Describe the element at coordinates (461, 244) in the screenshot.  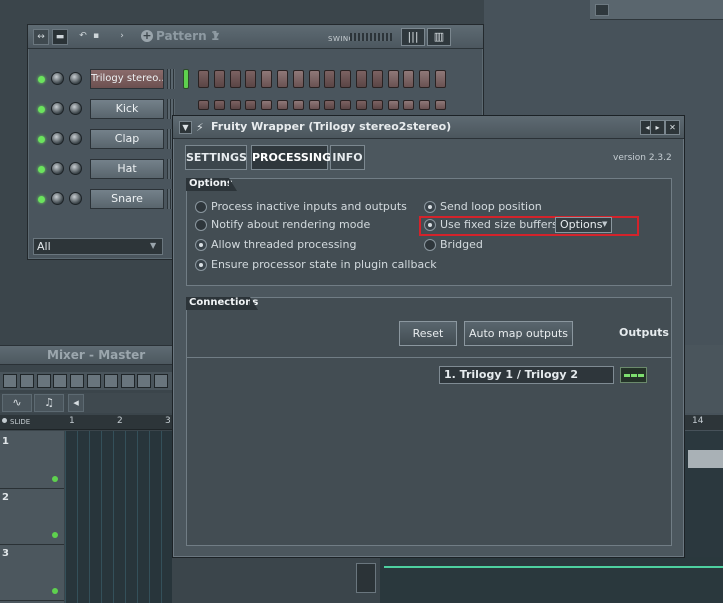
I see `option-label: Bridged` at that location.